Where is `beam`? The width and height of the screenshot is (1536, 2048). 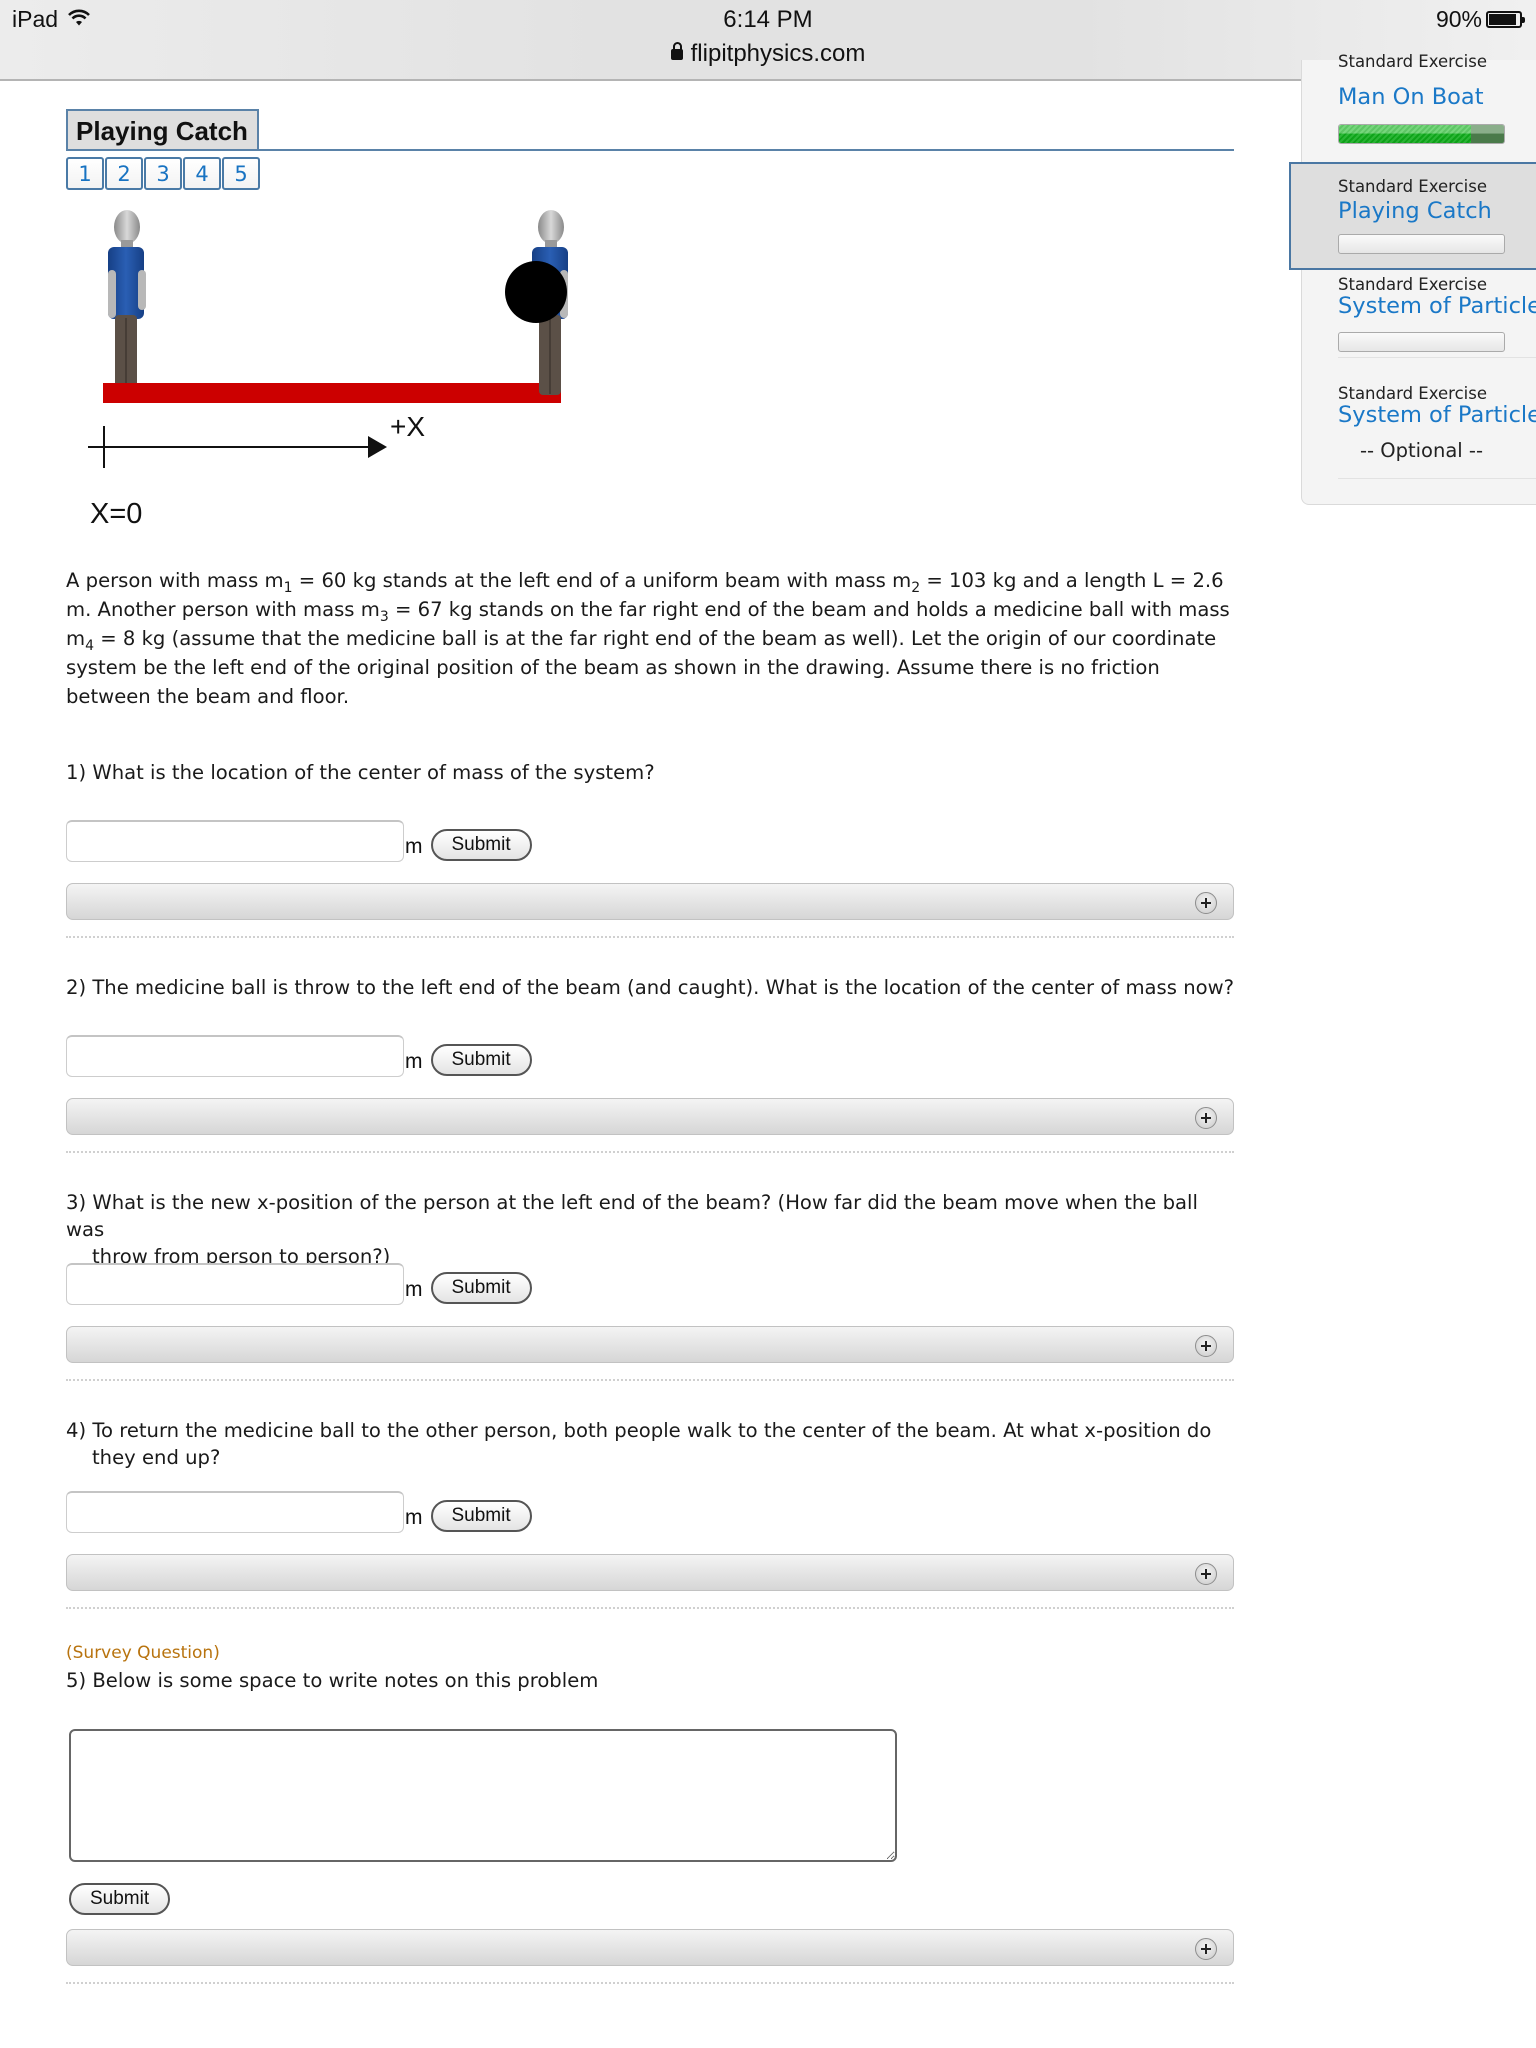
beam is located at coordinates (332, 393).